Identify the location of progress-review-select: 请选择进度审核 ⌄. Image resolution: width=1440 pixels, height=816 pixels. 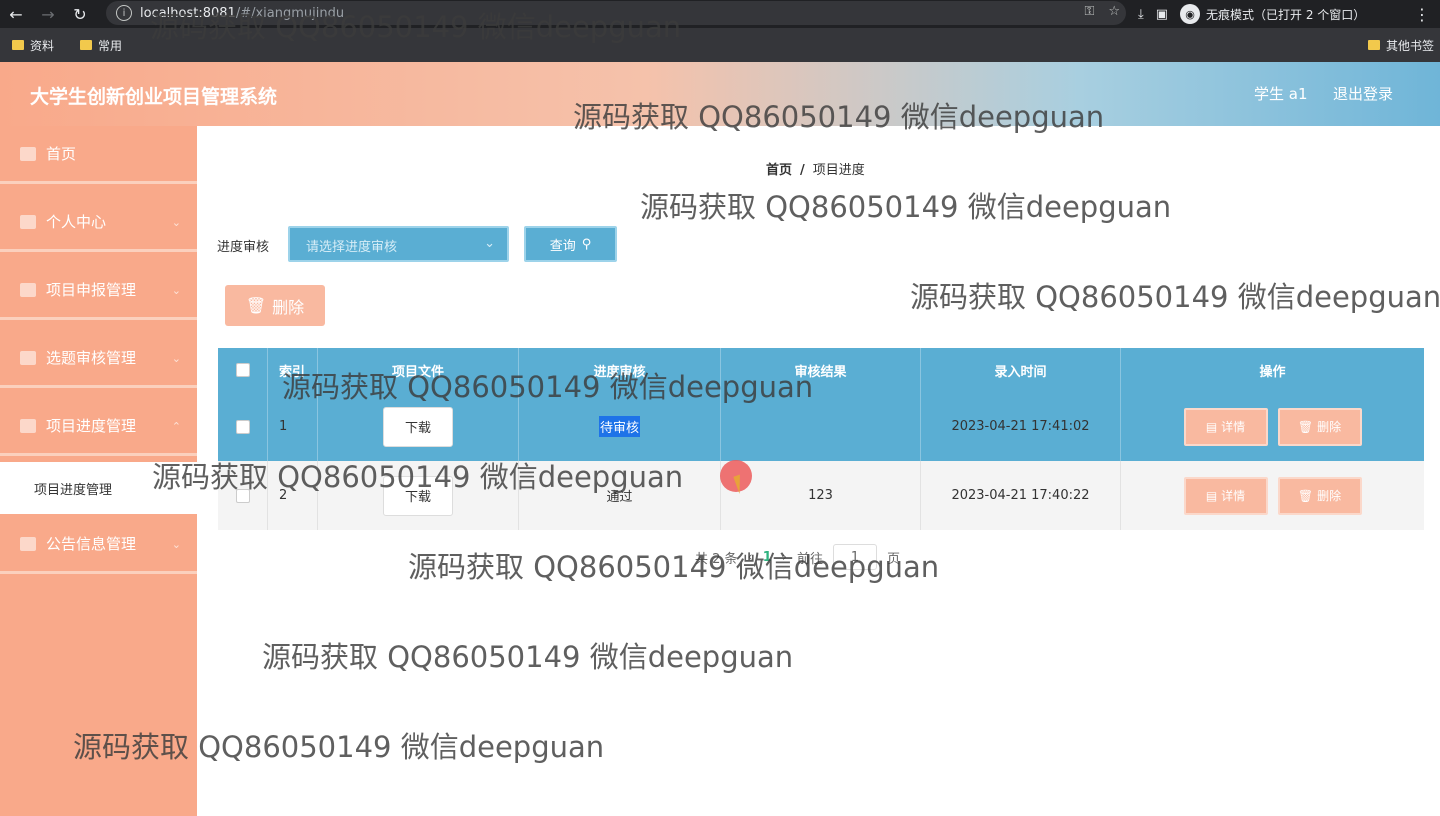
(398, 244).